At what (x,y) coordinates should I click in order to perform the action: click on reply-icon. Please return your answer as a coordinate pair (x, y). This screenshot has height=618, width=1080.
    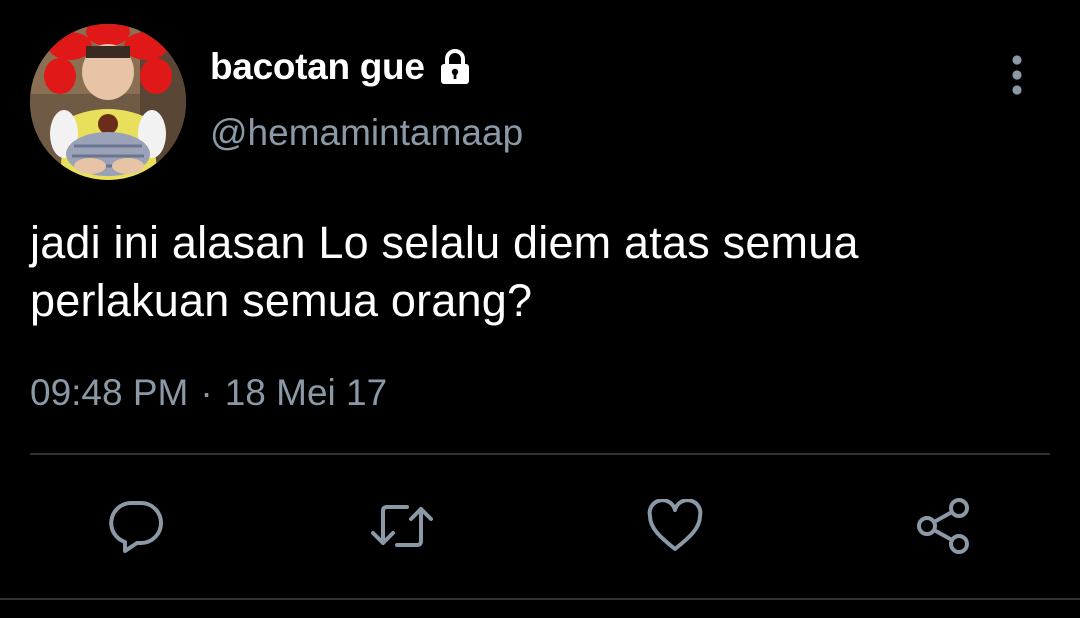
    Looking at the image, I should click on (136, 526).